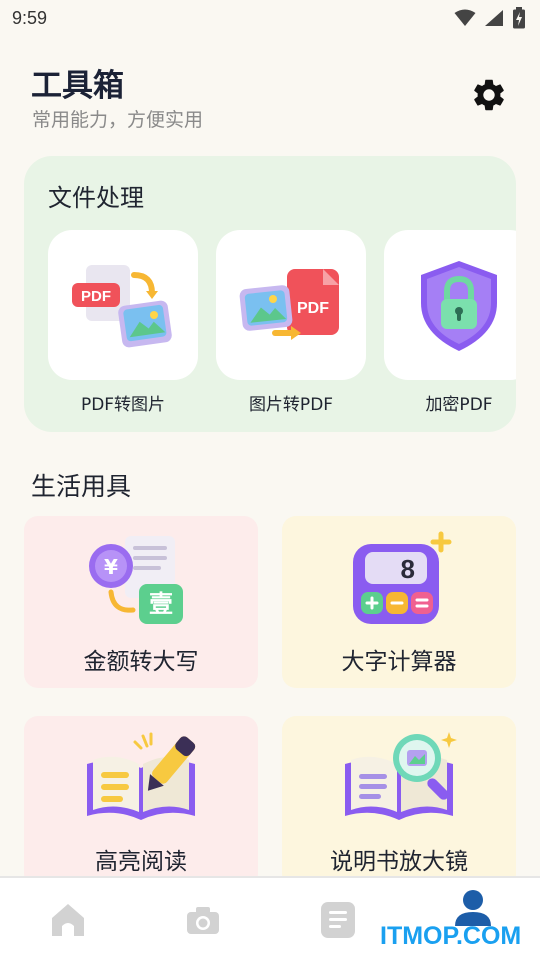 This screenshot has width=540, height=960. Describe the element at coordinates (399, 862) in the screenshot. I see `manual-magnifier-label: 说明书放大镜` at that location.